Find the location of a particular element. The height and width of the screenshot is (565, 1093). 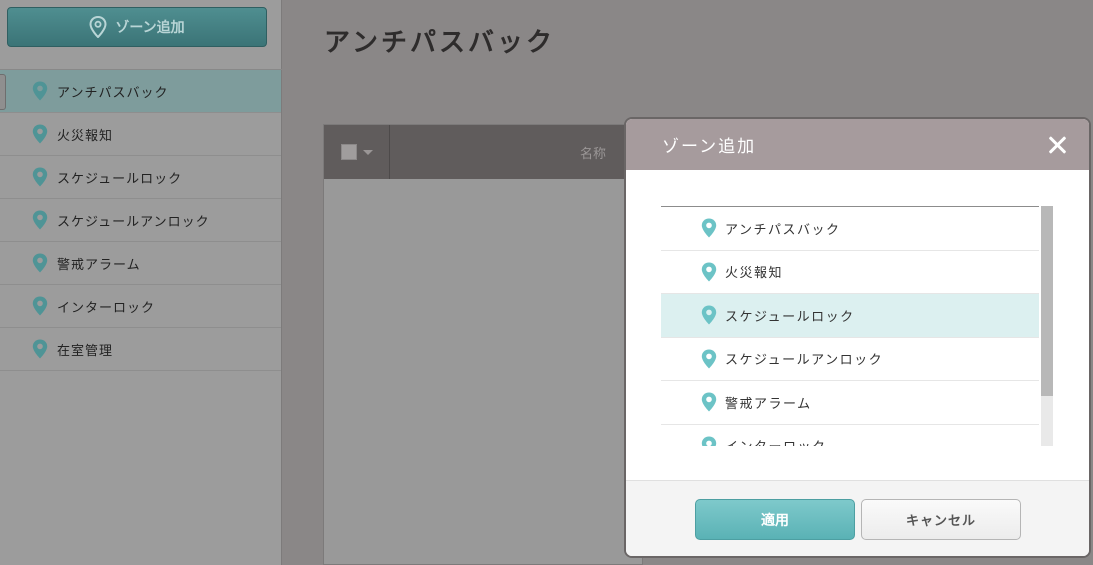

sidebar-item-label: スケジュールロック is located at coordinates (120, 179).